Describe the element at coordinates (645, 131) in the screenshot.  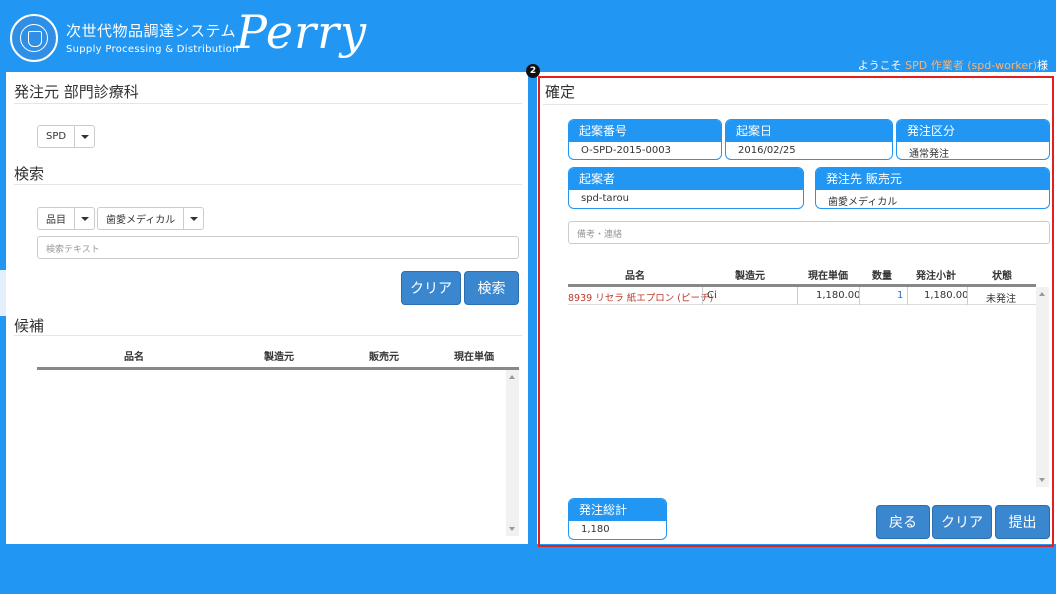
I see `proposal-number-label: 起案番号` at that location.